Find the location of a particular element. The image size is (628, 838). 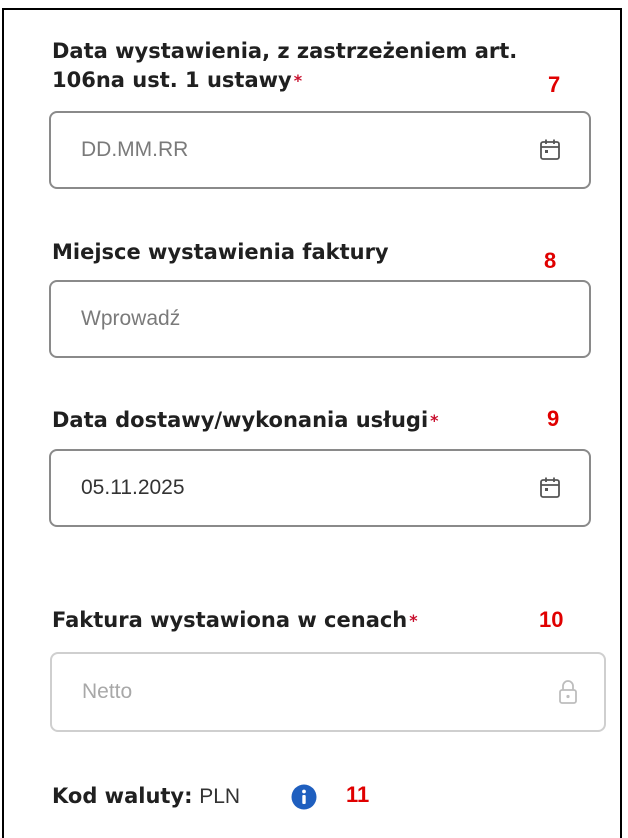

delivery-date-label: Data dostawy/wykonania usługi * is located at coordinates (245, 420).